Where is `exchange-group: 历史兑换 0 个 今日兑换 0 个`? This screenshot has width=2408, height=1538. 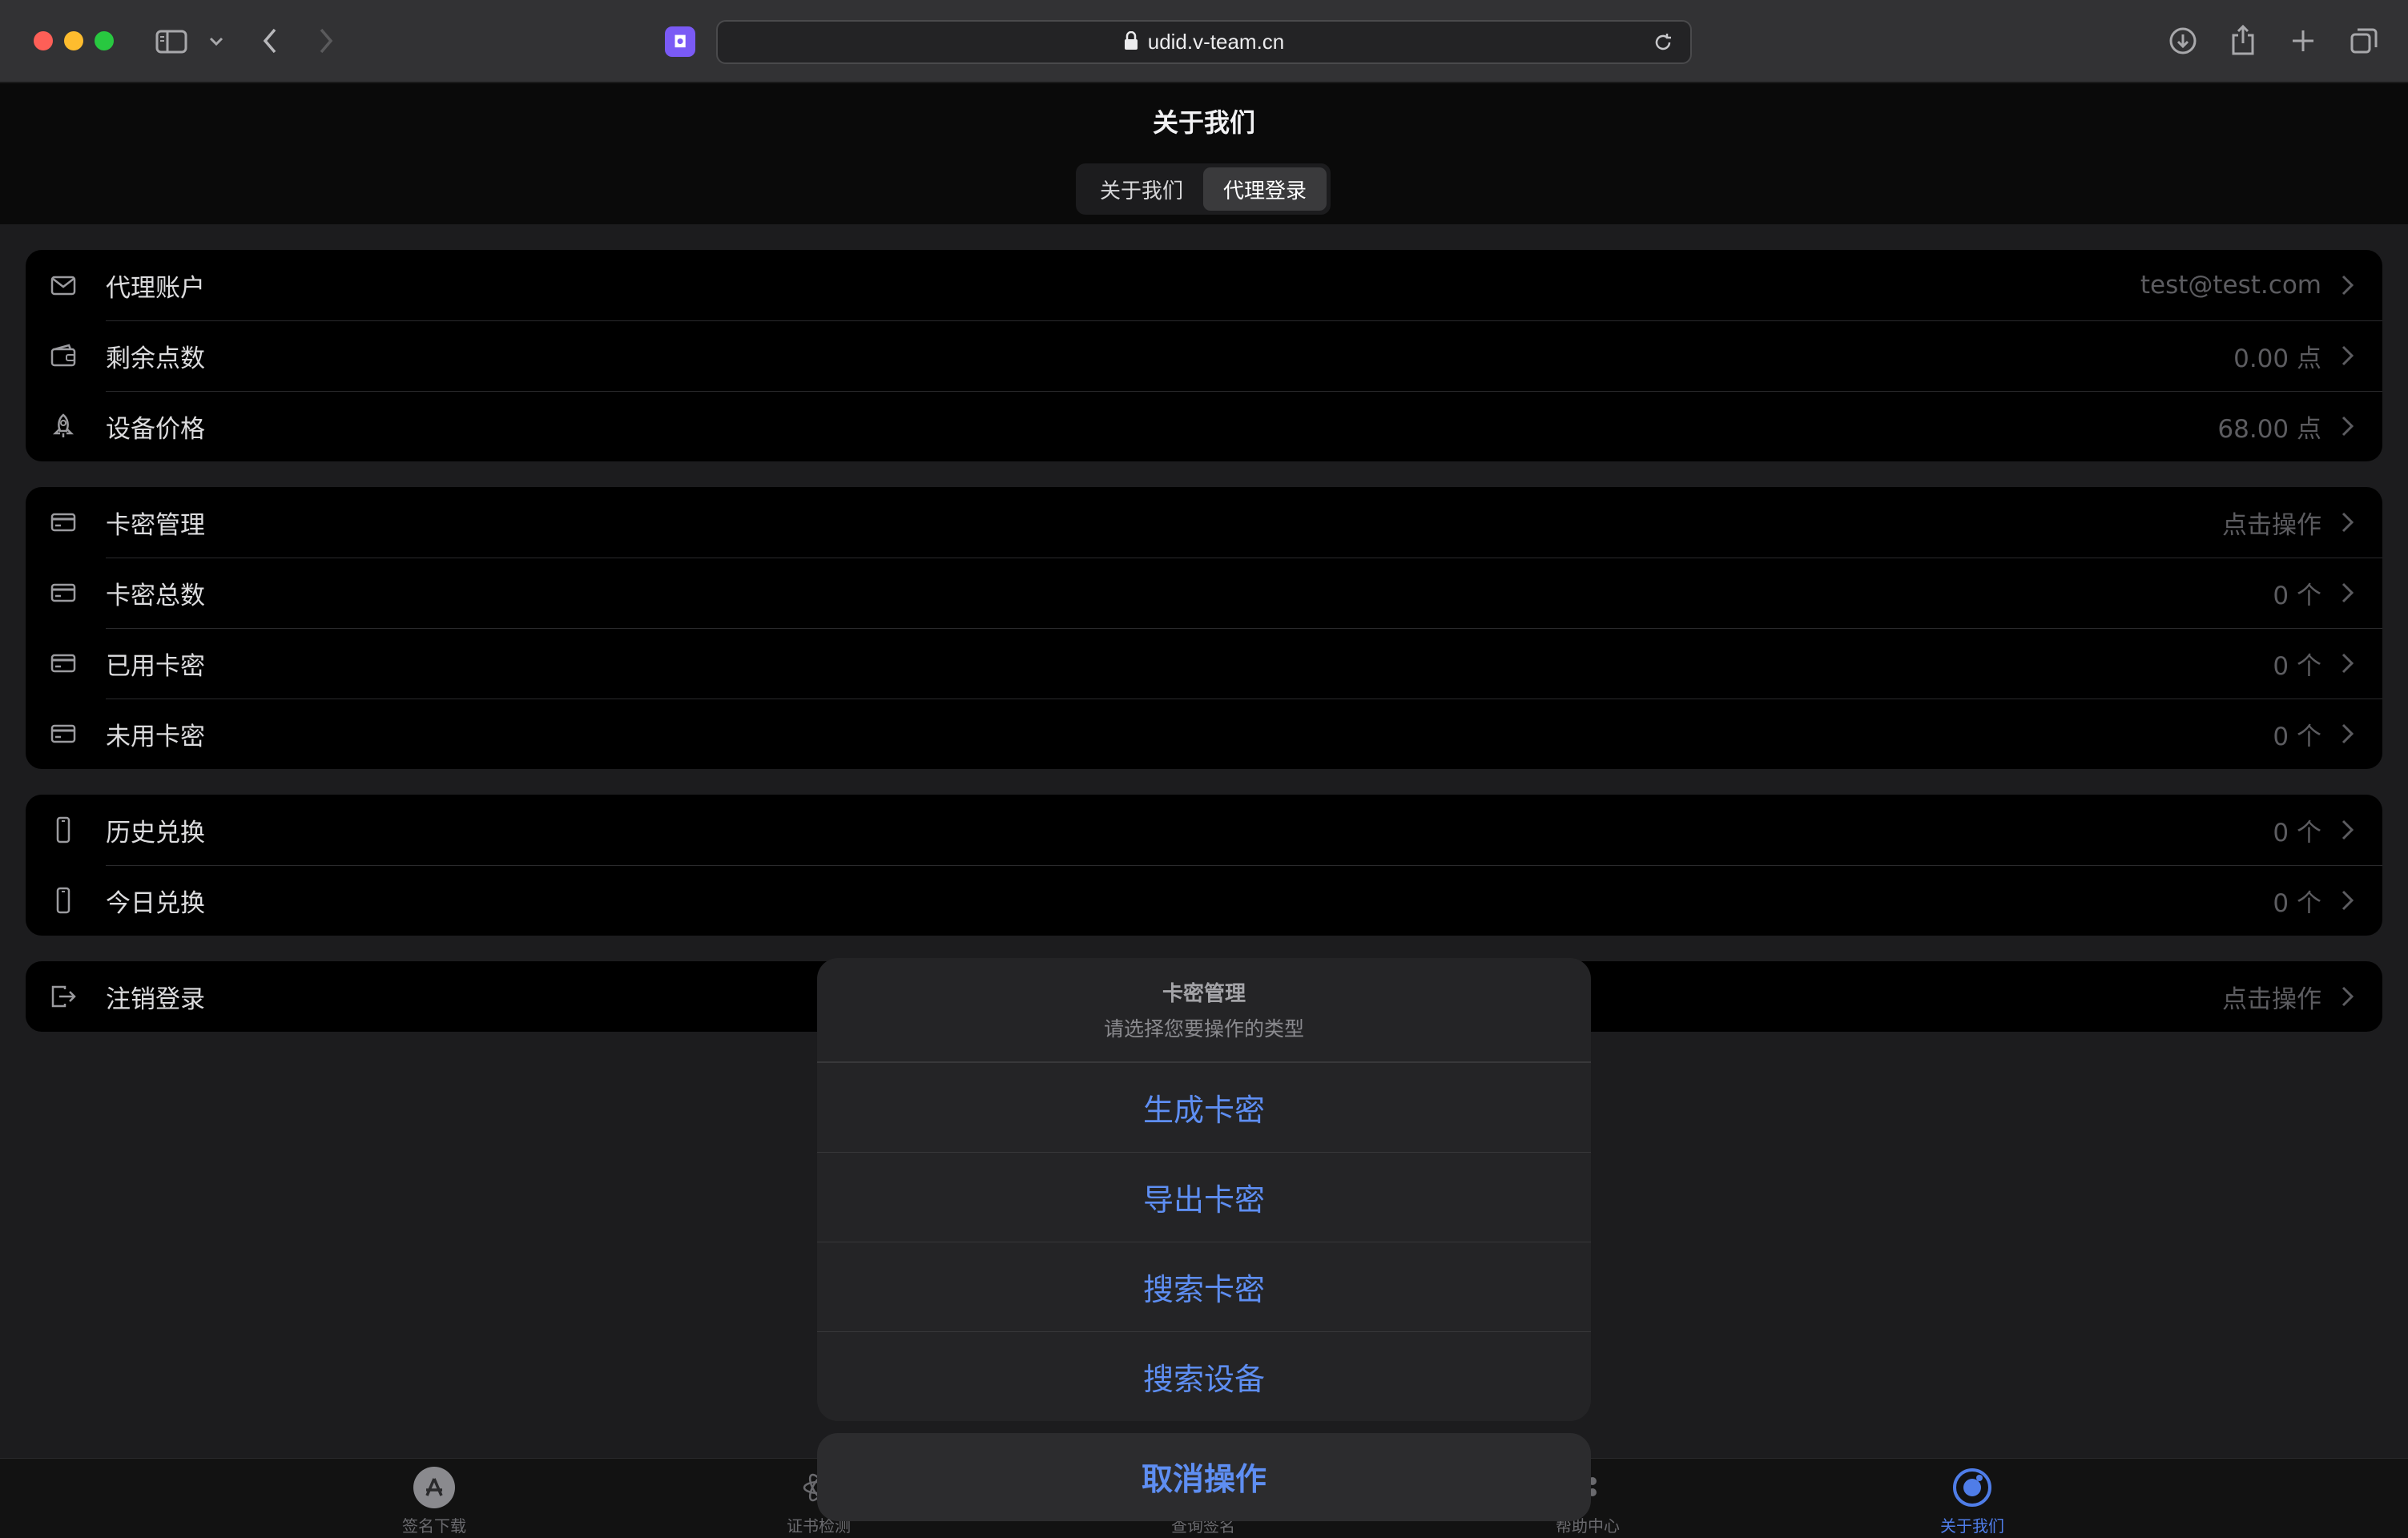
exchange-group: 历史兑换 0 个 今日兑换 0 个 is located at coordinates (1204, 866).